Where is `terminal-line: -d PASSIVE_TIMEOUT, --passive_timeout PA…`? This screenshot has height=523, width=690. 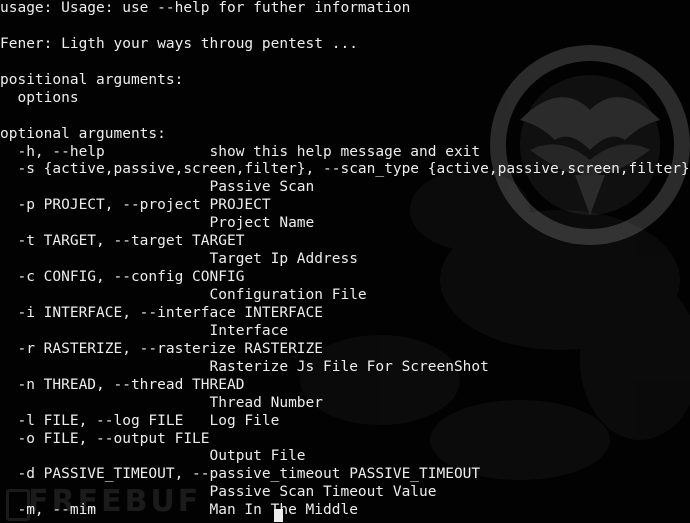
terminal-line: -d PASSIVE_TIMEOUT, --passive_timeout PA… is located at coordinates (240, 474).